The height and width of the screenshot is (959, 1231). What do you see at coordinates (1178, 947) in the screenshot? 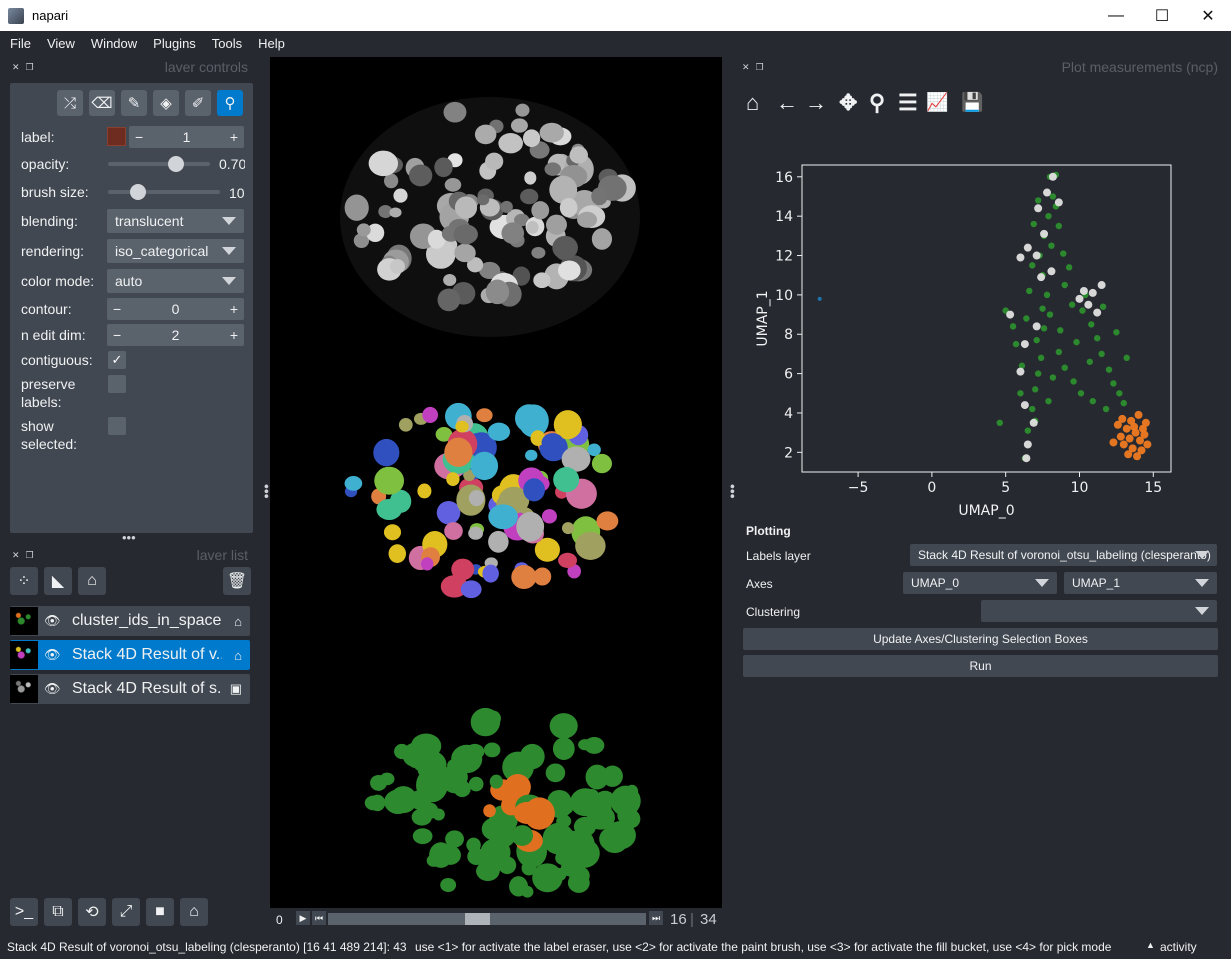
I see `activity-button: activity` at bounding box center [1178, 947].